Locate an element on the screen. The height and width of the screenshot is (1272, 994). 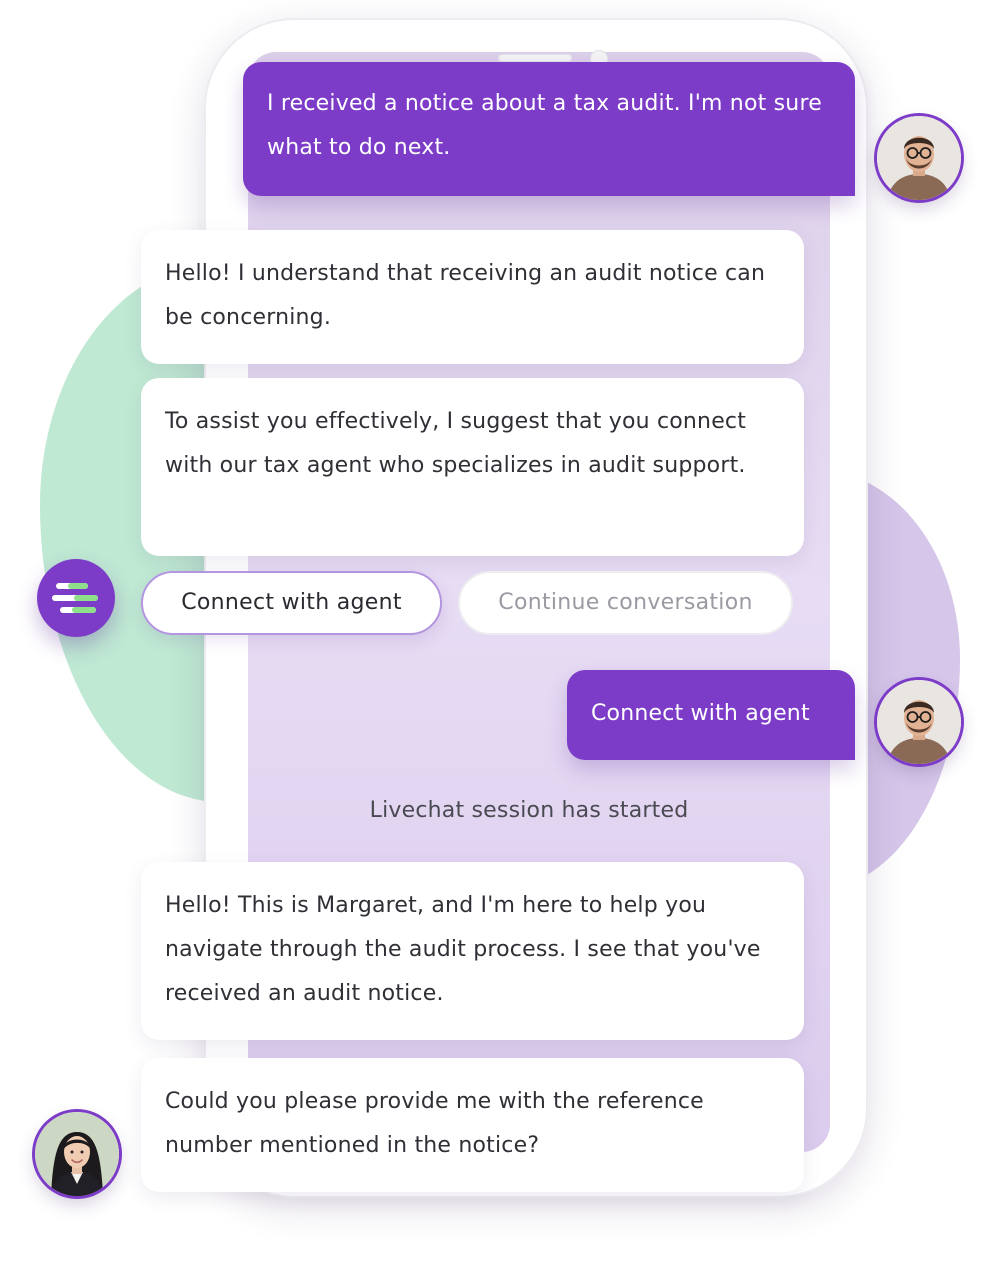
woman-agent-avatar-icon is located at coordinates (77, 1154).